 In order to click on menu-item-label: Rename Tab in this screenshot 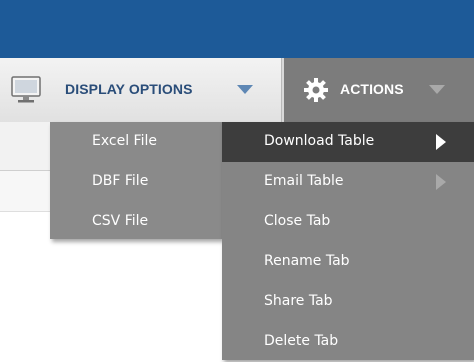, I will do `click(307, 261)`.